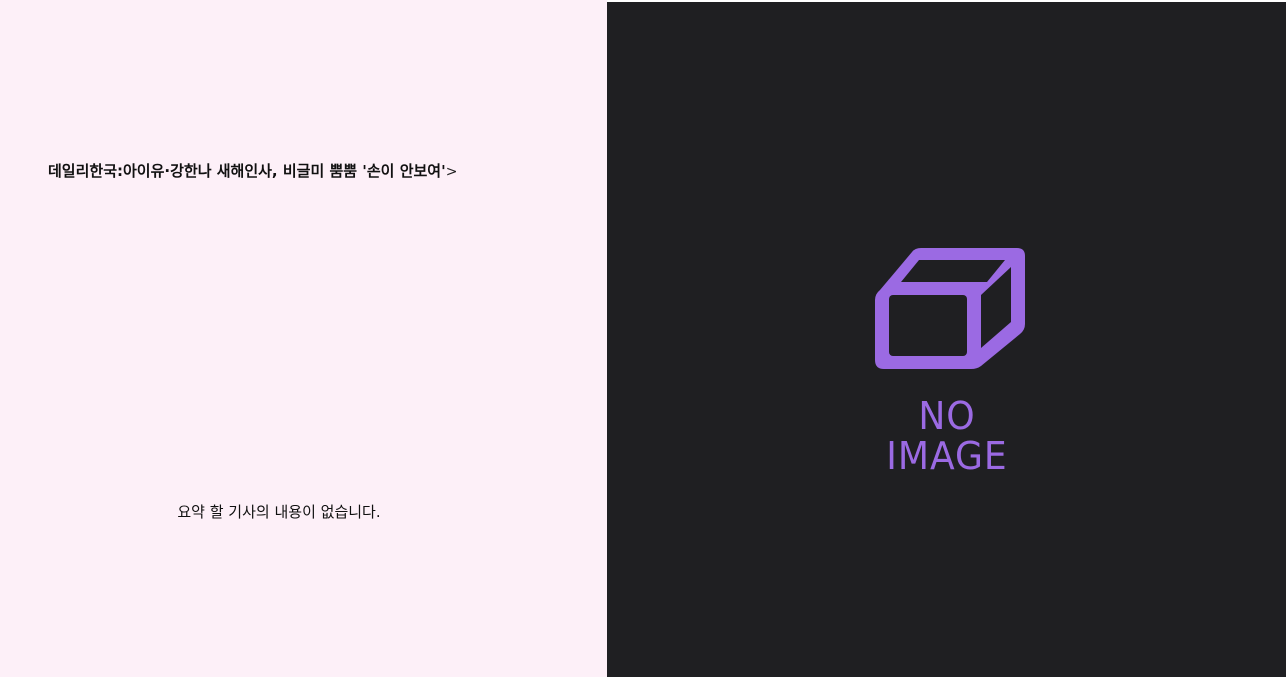 The image size is (1286, 677). What do you see at coordinates (247, 171) in the screenshot?
I see `article-headline-text: 데일리한국:아이유·강한나 새해인사, 비글미 뿜뿜 '손이 안보여'` at bounding box center [247, 171].